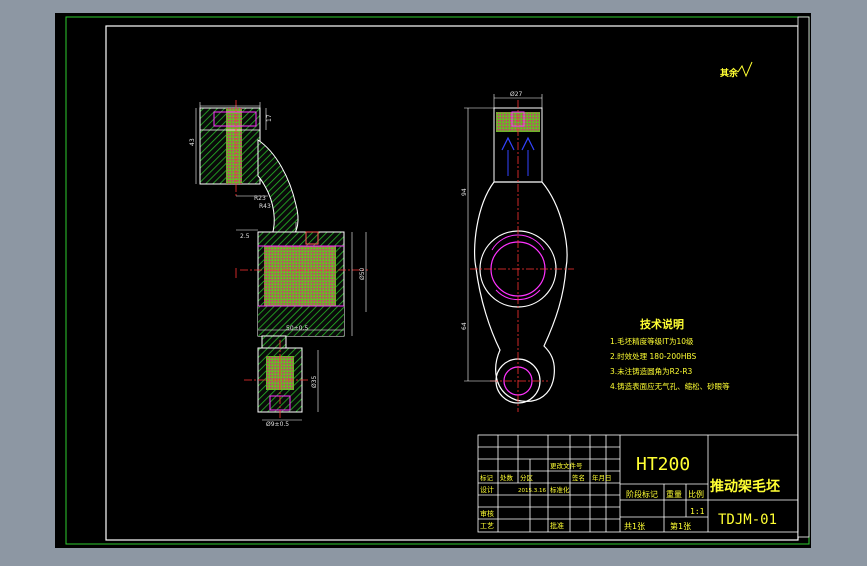 Image resolution: width=867 pixels, height=566 pixels. Describe the element at coordinates (652, 341) in the screenshot. I see `note-item-1: 1.毛坯精度等级IT为10级` at that location.